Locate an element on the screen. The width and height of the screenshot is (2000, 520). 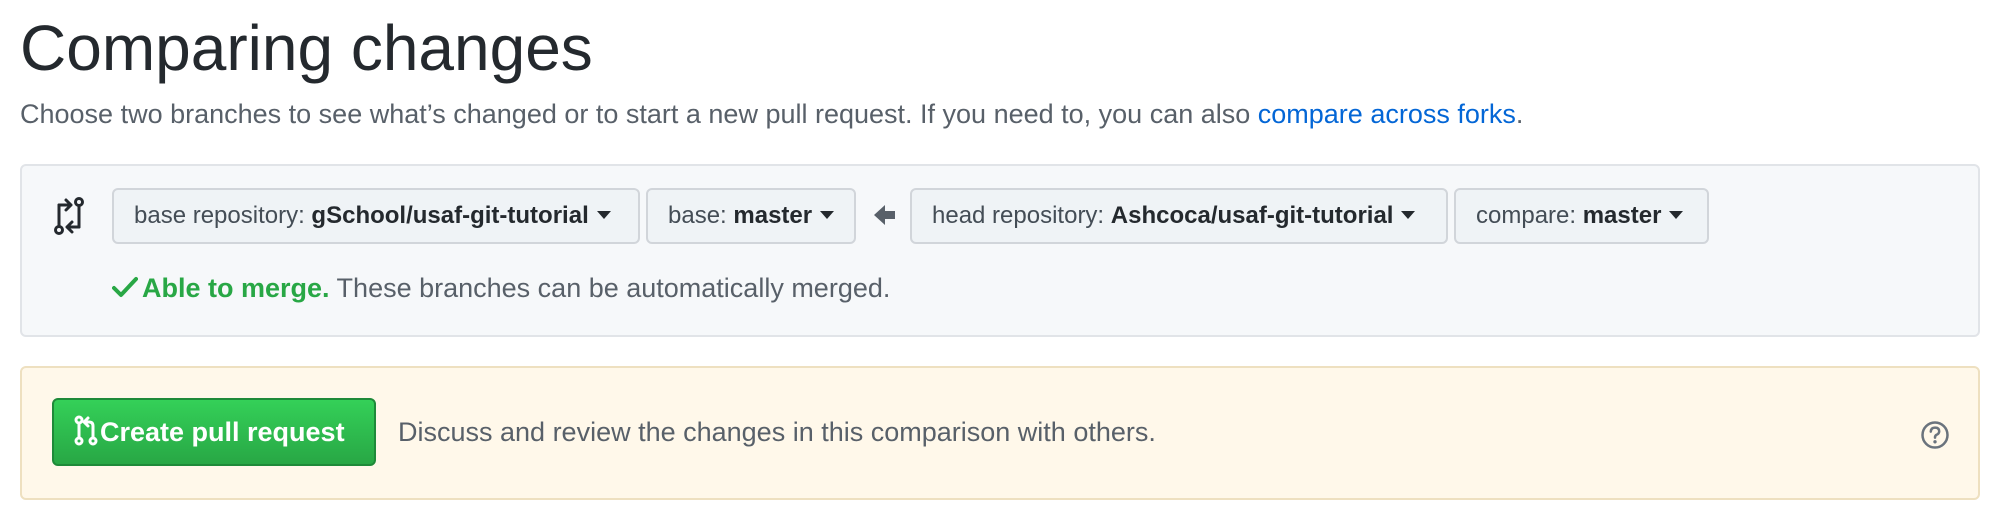
create-pull-request-button: Create pull request is located at coordinates (214, 432).